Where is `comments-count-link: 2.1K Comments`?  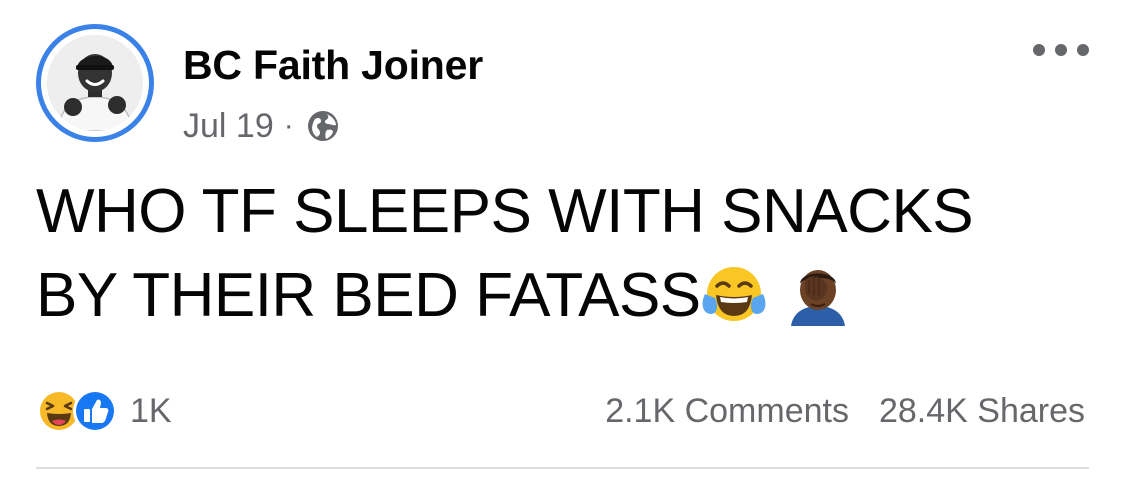 comments-count-link: 2.1K Comments is located at coordinates (727, 411).